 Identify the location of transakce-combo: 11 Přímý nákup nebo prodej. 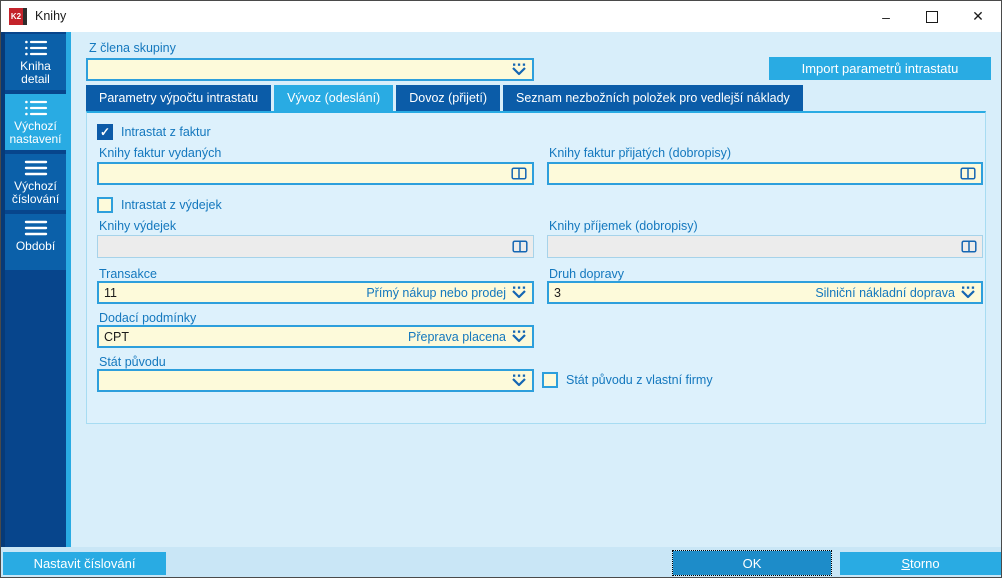
(315, 292).